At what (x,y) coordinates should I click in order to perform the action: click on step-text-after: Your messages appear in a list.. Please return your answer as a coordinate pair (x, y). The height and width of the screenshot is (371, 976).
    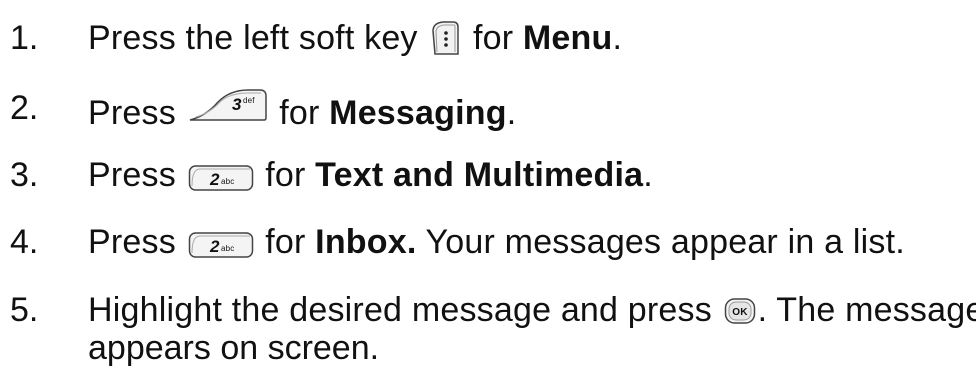
    Looking at the image, I should click on (665, 242).